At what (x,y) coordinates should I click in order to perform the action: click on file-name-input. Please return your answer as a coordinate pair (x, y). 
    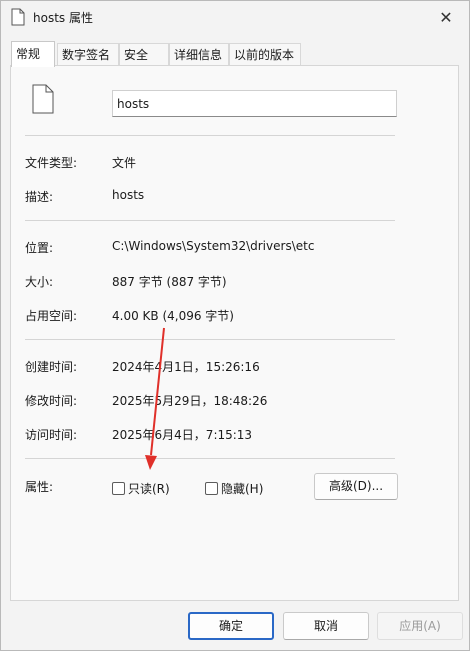
    Looking at the image, I should click on (254, 103).